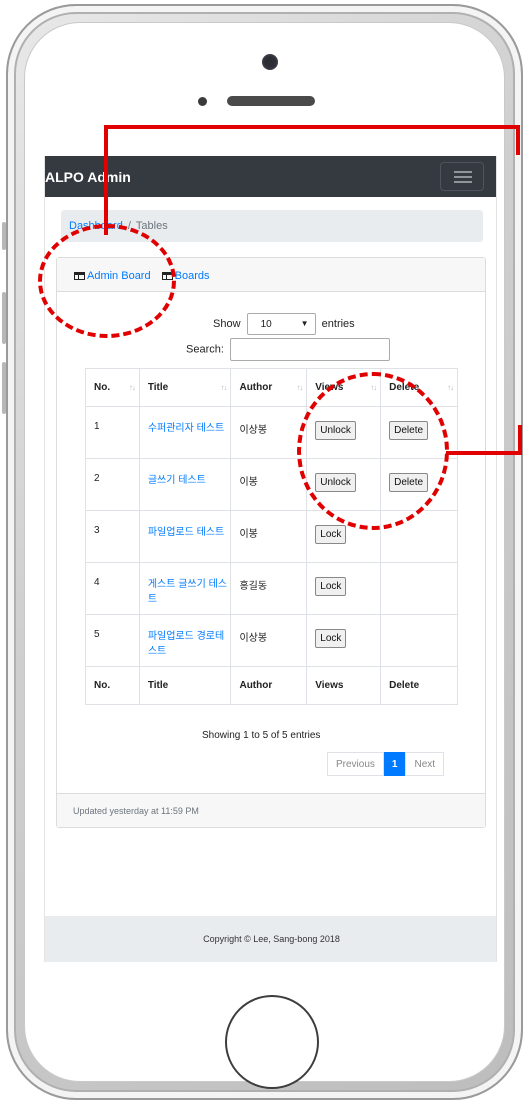 Image resolution: width=529 pixels, height=1104 pixels. What do you see at coordinates (151, 226) in the screenshot?
I see `breadcrumb-current: Tables` at bounding box center [151, 226].